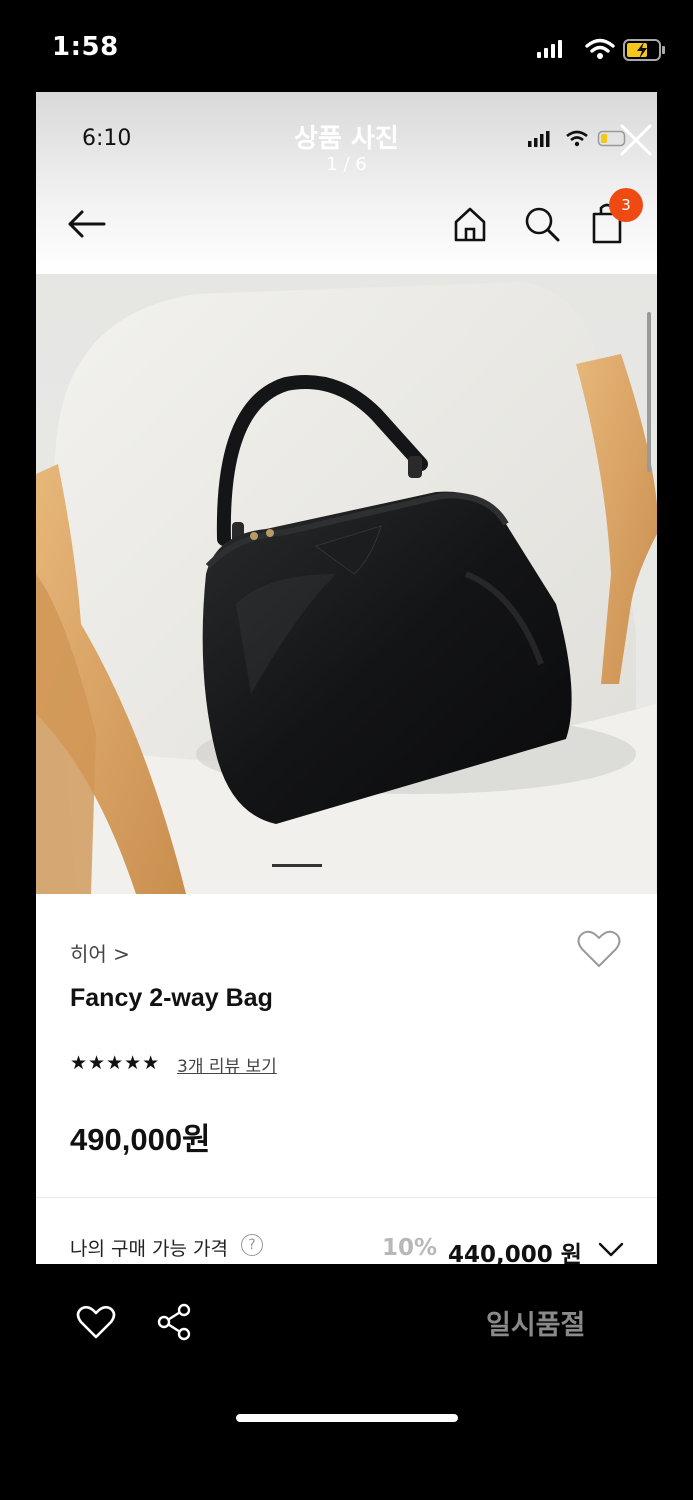 This screenshot has width=693, height=1500. I want to click on photo-viewer-counter: 1 / 6, so click(346, 164).